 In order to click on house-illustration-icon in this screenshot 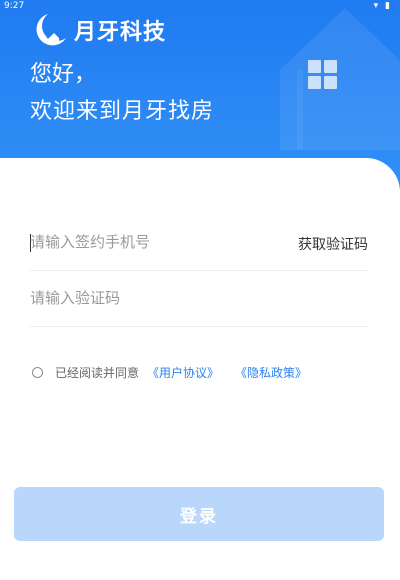, I will do `click(340, 79)`.